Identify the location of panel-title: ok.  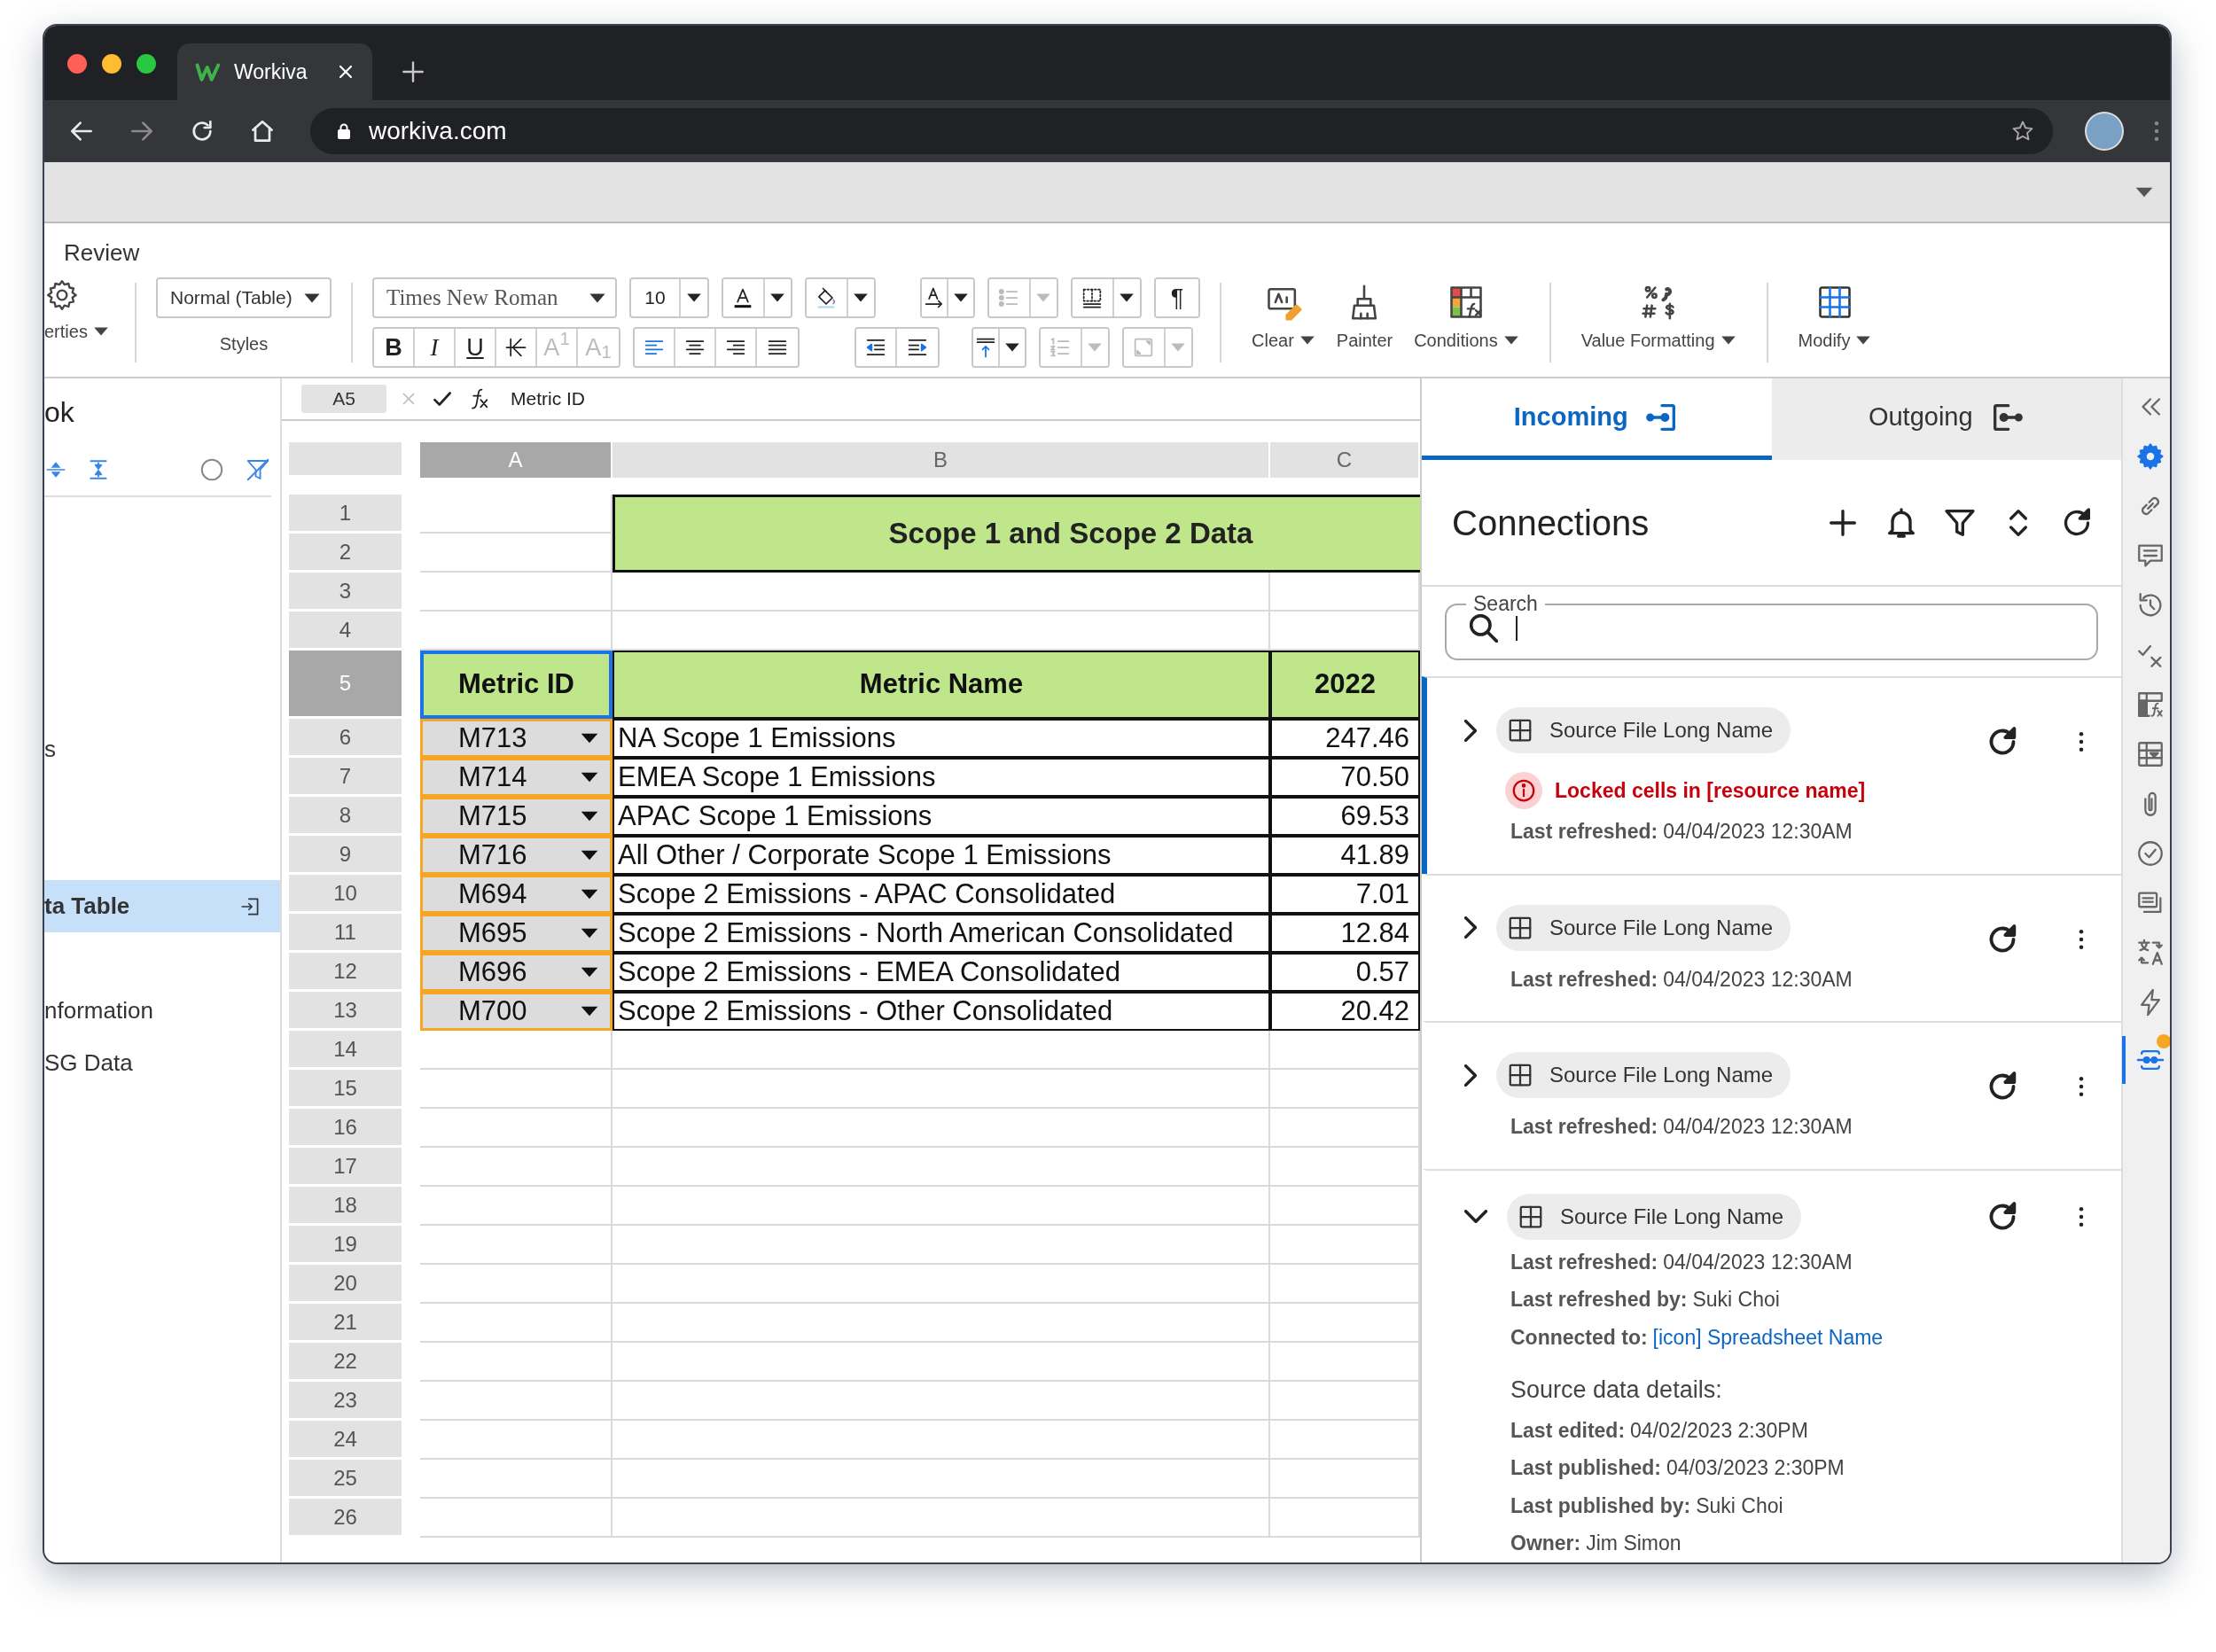
(59, 412).